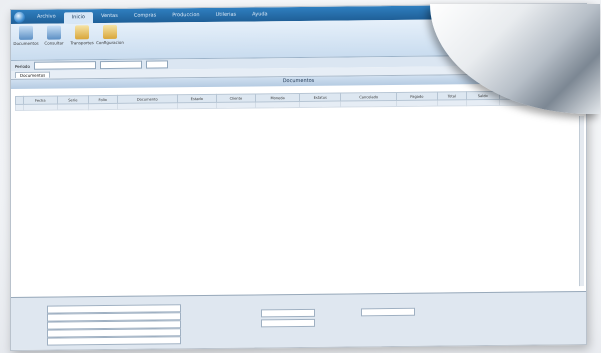  I want to click on app-orb-icon, so click(19, 17).